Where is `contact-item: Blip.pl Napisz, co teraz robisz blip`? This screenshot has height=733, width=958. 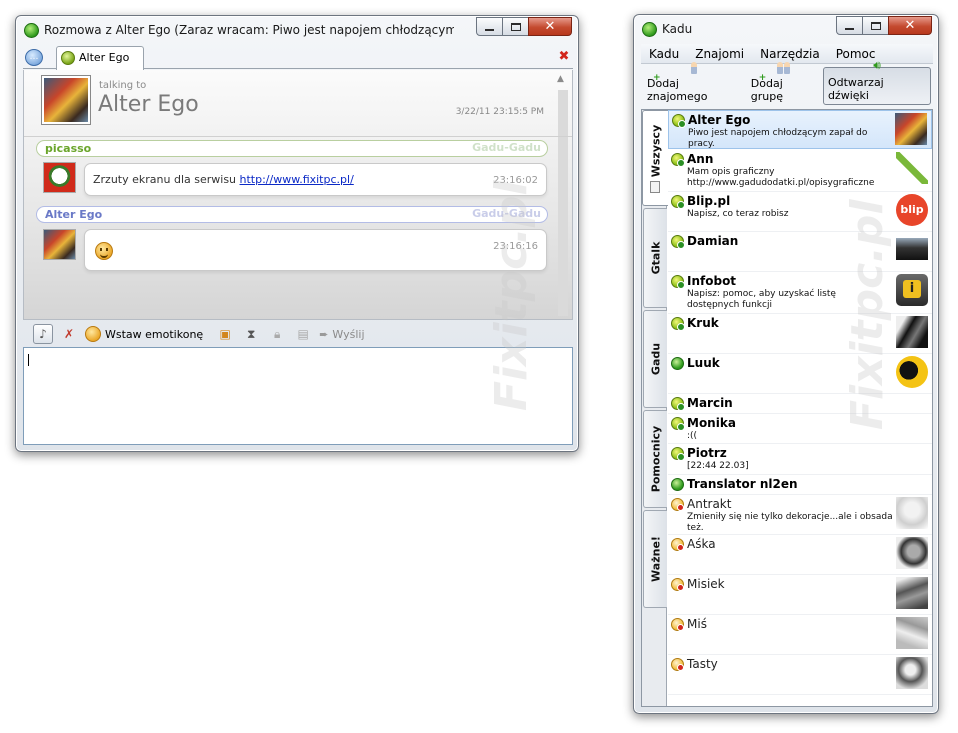
contact-item: Blip.pl Napisz, co teraz robisz blip is located at coordinates (800, 212).